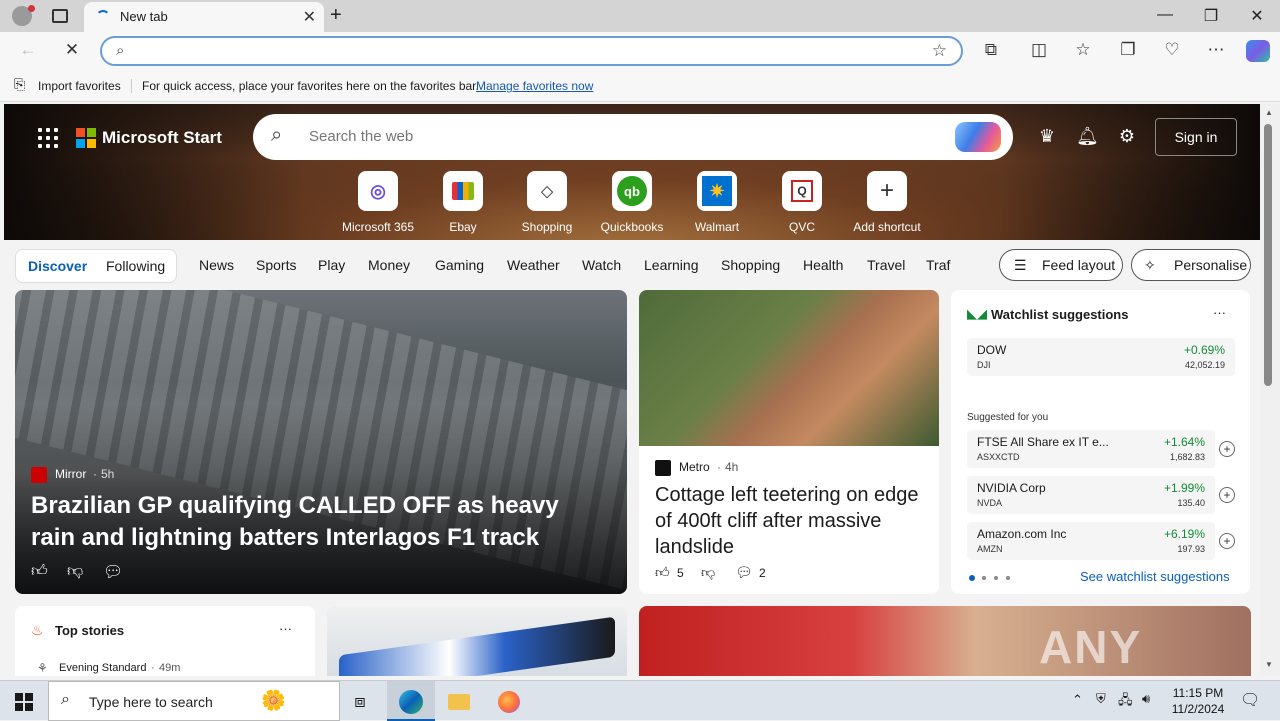 This screenshot has width=1280, height=721. Describe the element at coordinates (48, 138) in the screenshot. I see `apps-grid-icon` at that location.